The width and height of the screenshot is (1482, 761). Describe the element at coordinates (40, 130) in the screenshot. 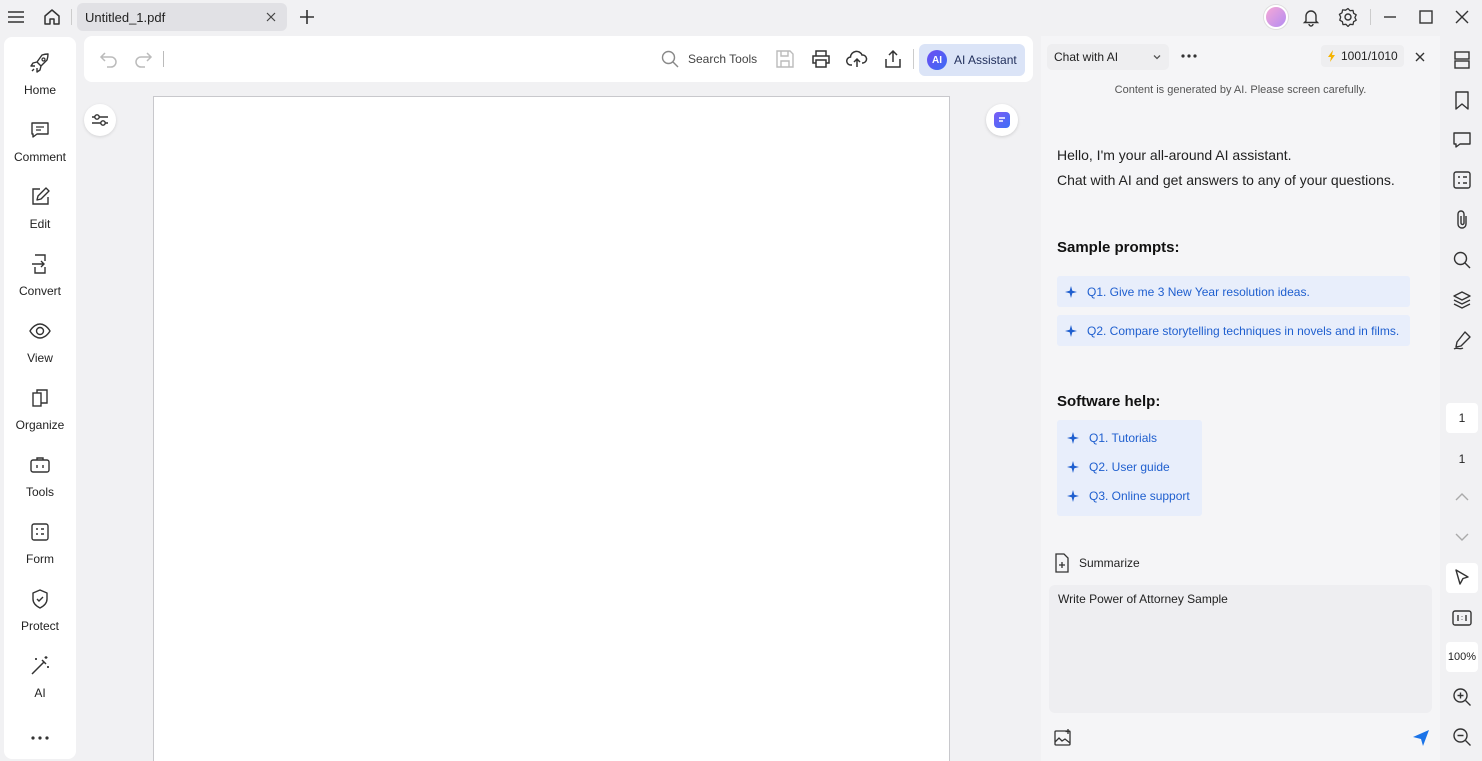

I see `comment-icon` at that location.